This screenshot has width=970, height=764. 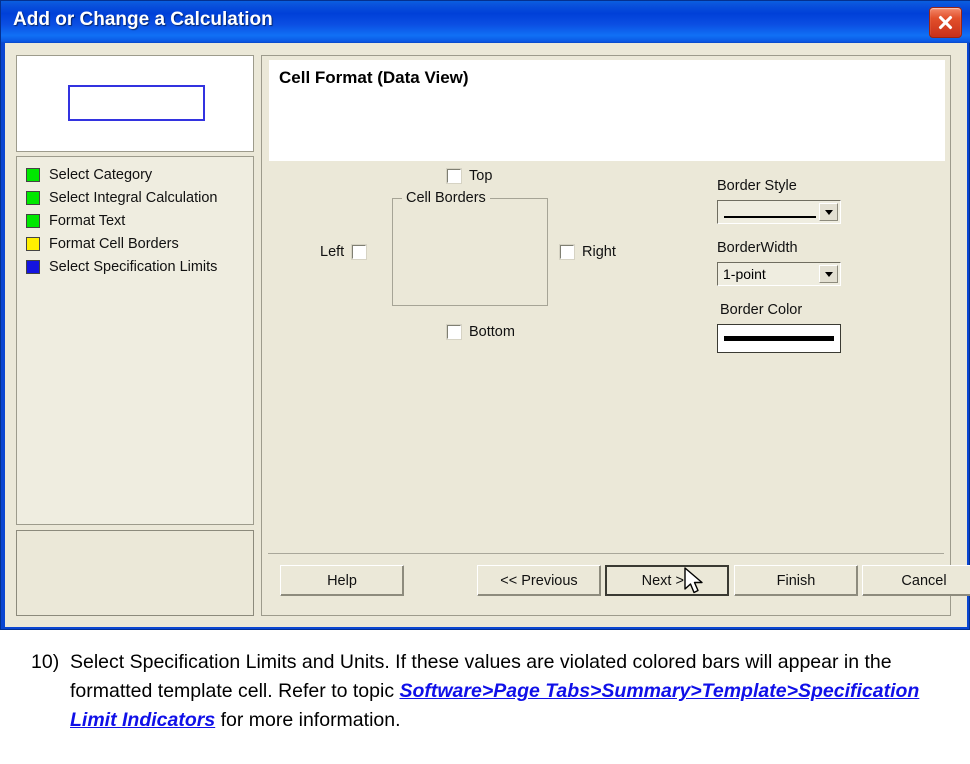 I want to click on step-label: Select Integral Calculation, so click(x=133, y=197).